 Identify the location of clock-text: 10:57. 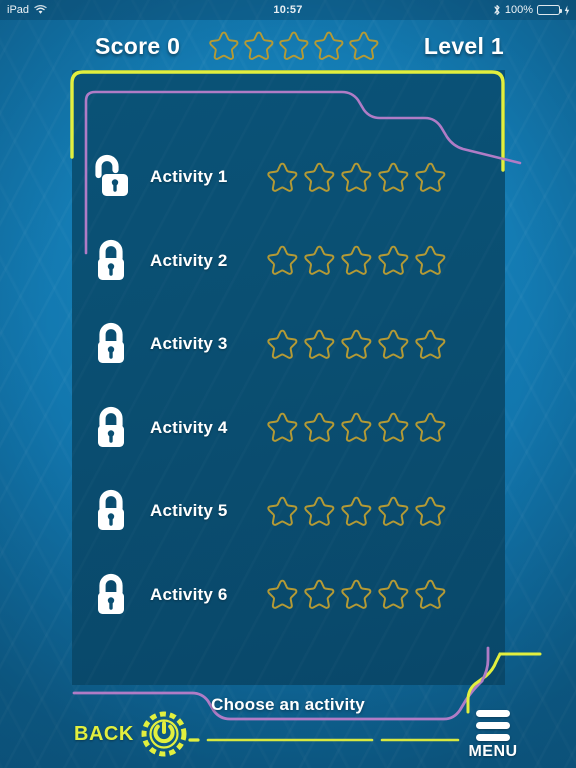
(288, 10).